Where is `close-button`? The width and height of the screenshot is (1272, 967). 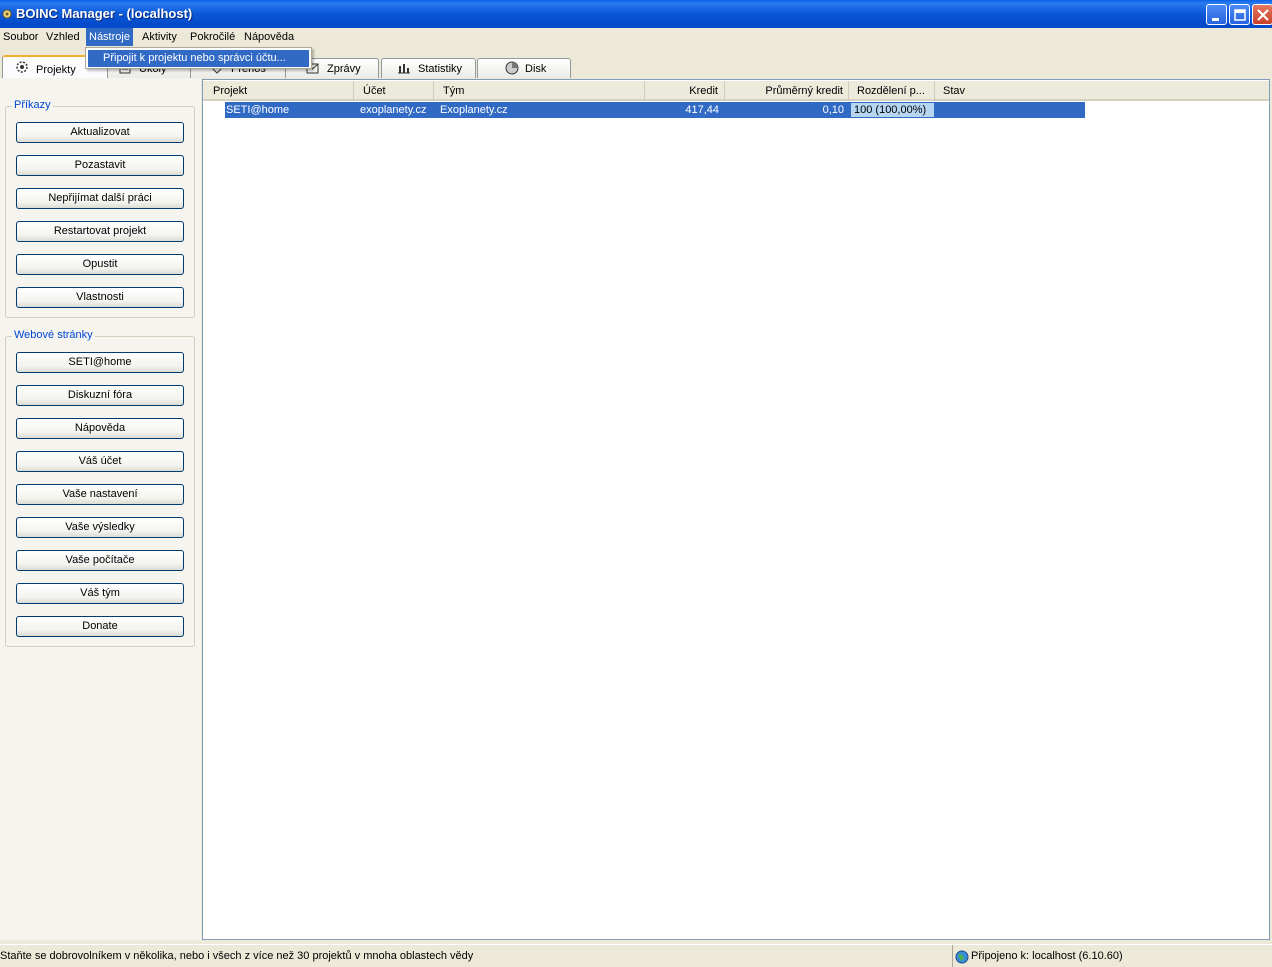 close-button is located at coordinates (1262, 14).